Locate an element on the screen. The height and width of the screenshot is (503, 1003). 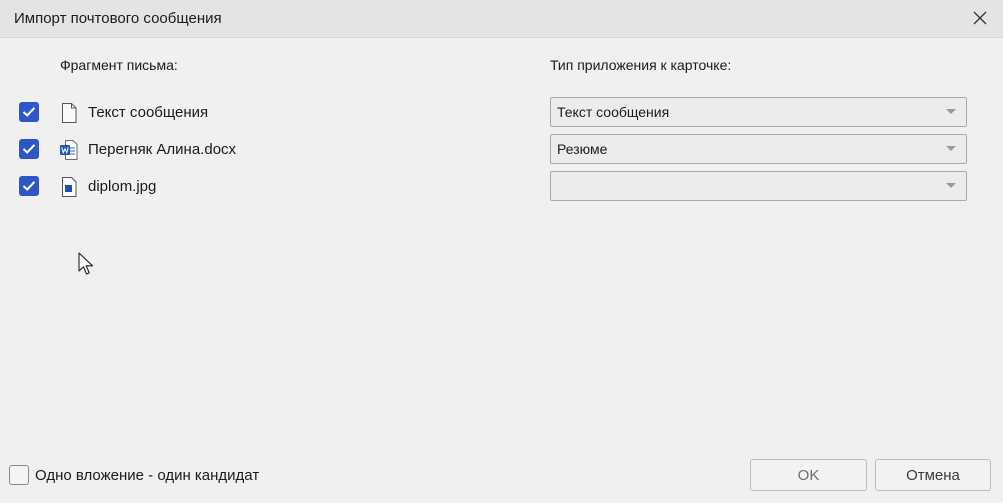
image-file-icon is located at coordinates (69, 187).